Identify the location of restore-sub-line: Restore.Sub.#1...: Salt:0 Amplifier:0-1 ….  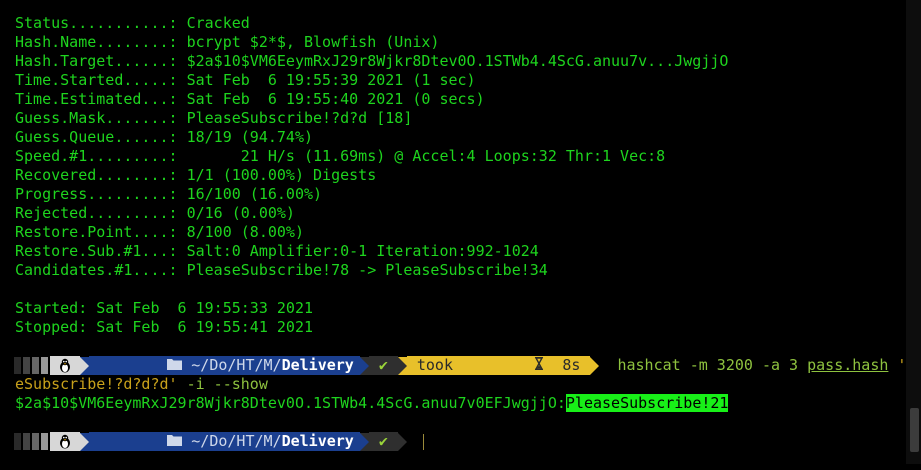
(277, 251).